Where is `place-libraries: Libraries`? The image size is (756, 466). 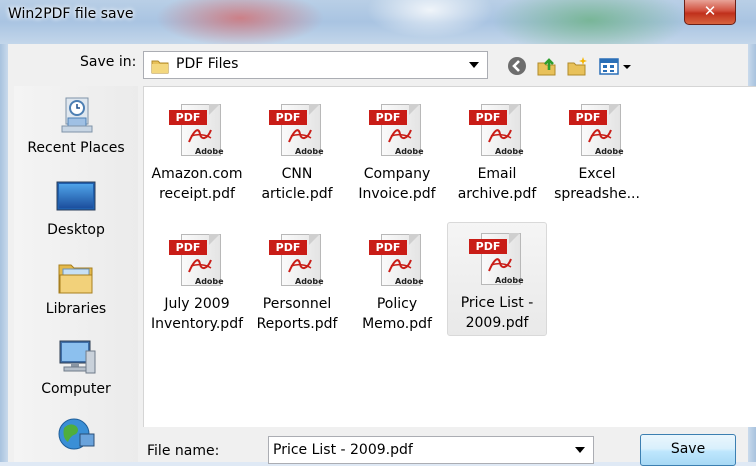 place-libraries: Libraries is located at coordinates (76, 287).